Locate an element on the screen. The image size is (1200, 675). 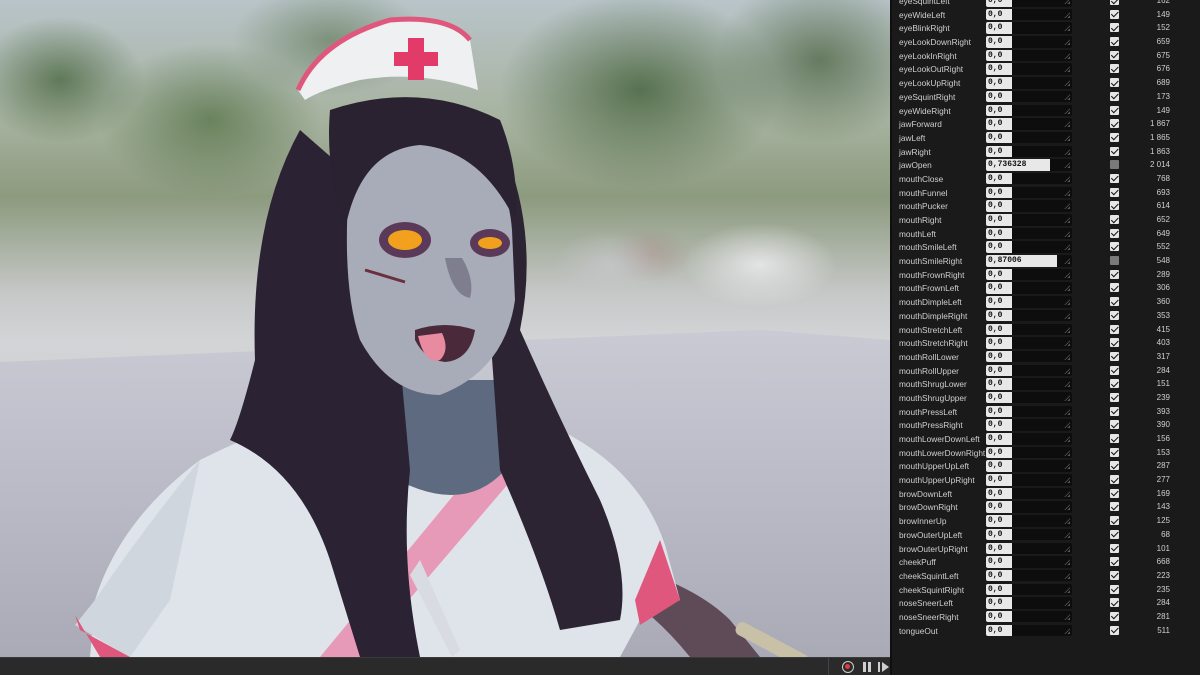
pause-icon is located at coordinates (867, 667).